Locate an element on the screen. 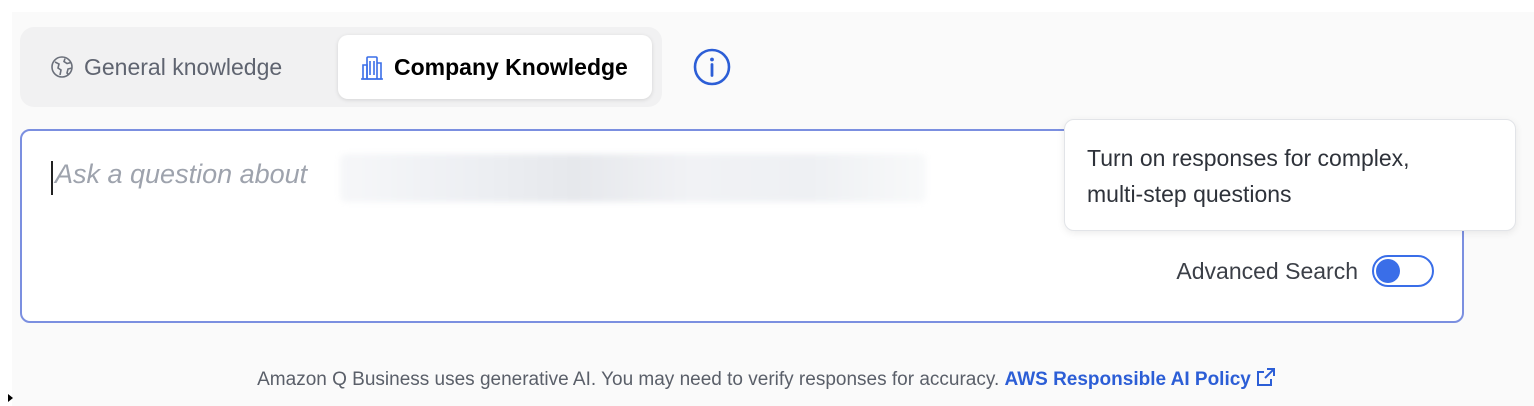  external-link-icon is located at coordinates (1266, 377).